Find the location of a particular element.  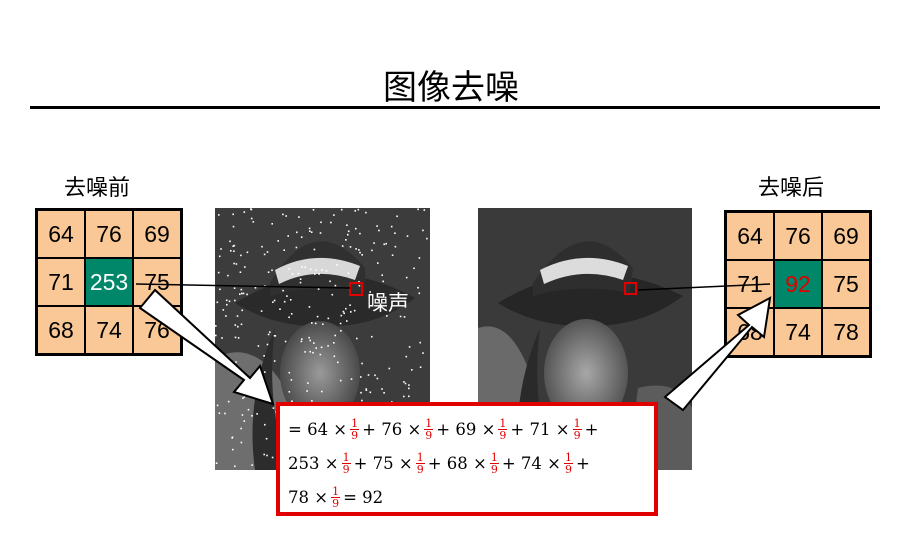

after-pixel-grid: 64 76 69 71 92 75 68 74 78 is located at coordinates (798, 284).